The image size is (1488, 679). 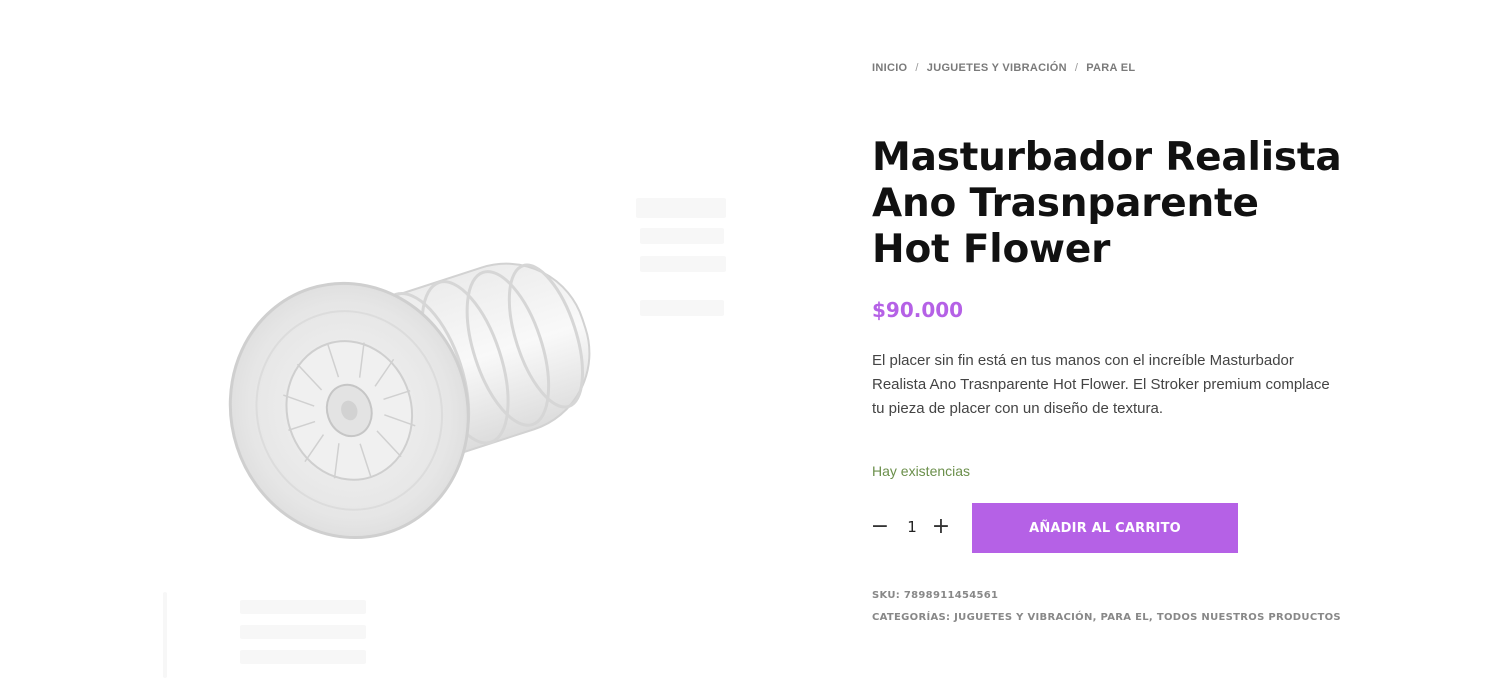 I want to click on categories-label: CATEGORÍAS:, so click(x=911, y=617).